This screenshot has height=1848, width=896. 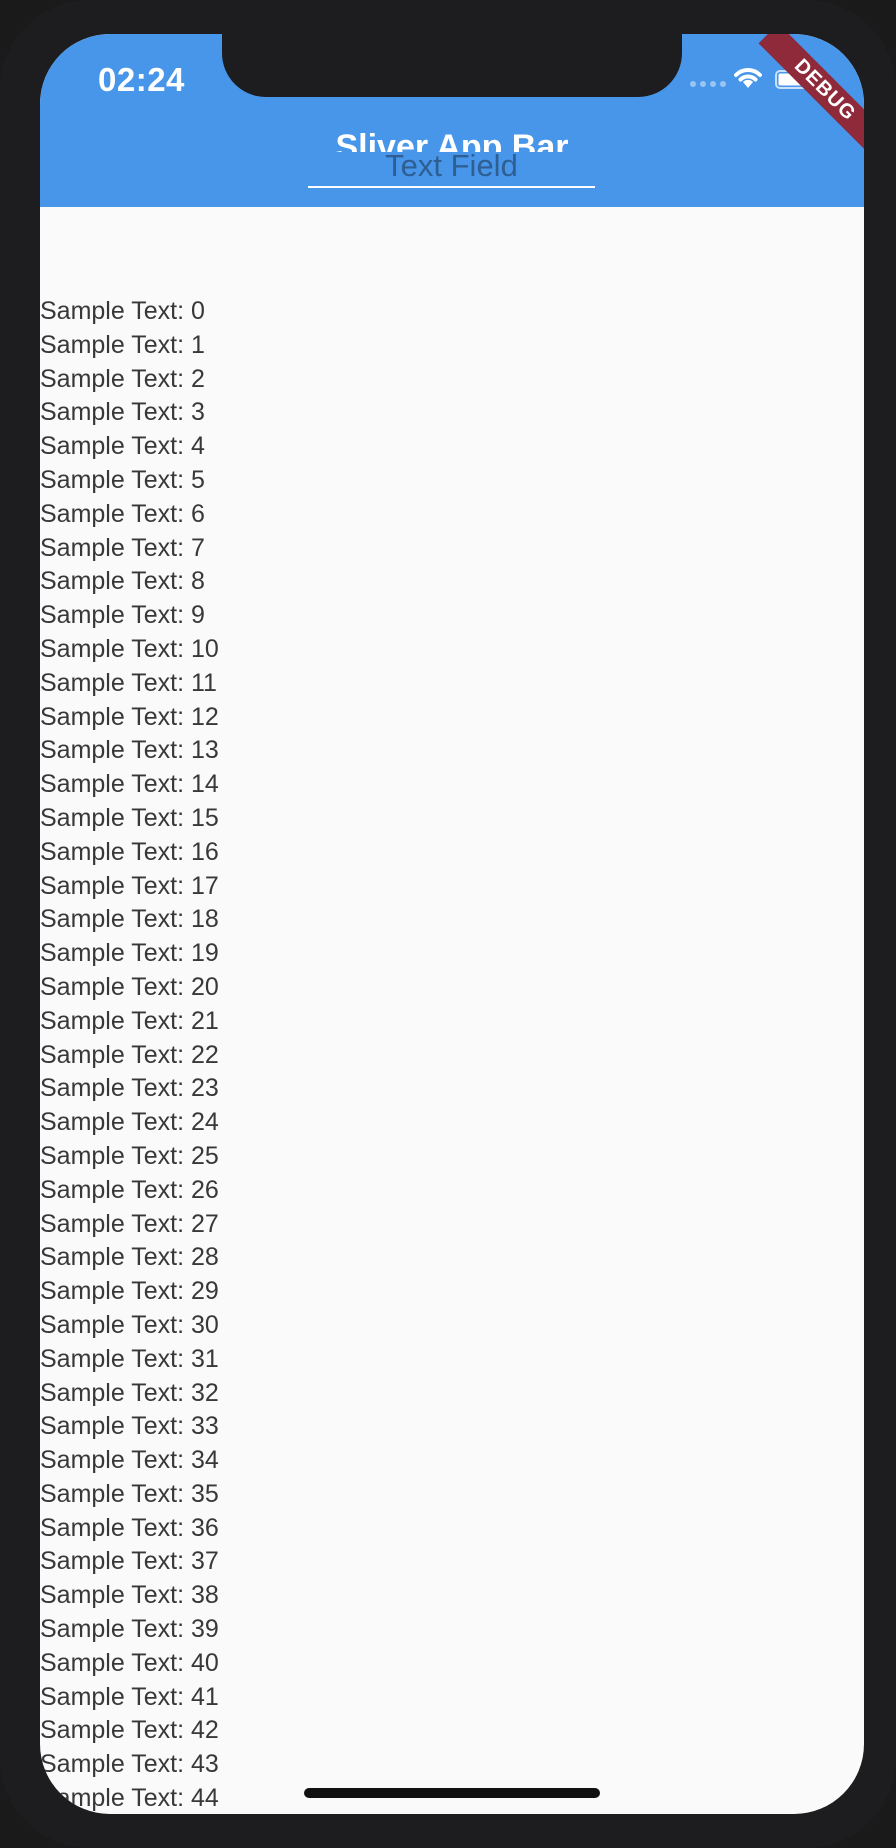 What do you see at coordinates (129, 1493) in the screenshot?
I see `list-item: Sample Text: 35` at bounding box center [129, 1493].